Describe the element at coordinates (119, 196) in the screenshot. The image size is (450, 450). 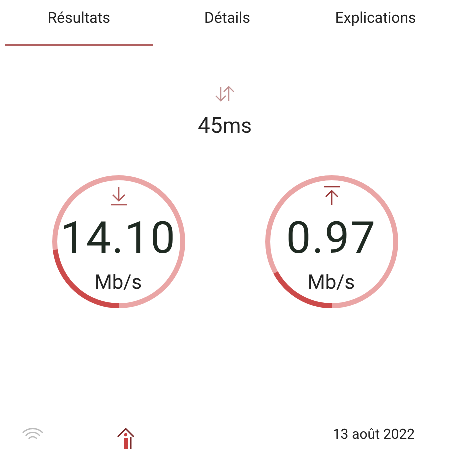
I see `download-icon` at that location.